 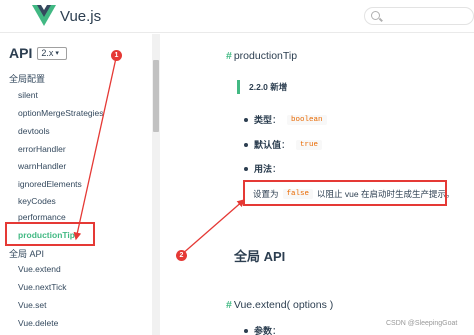 I want to click on sidebar-item-vue-set: Vue.set, so click(x=32, y=305).